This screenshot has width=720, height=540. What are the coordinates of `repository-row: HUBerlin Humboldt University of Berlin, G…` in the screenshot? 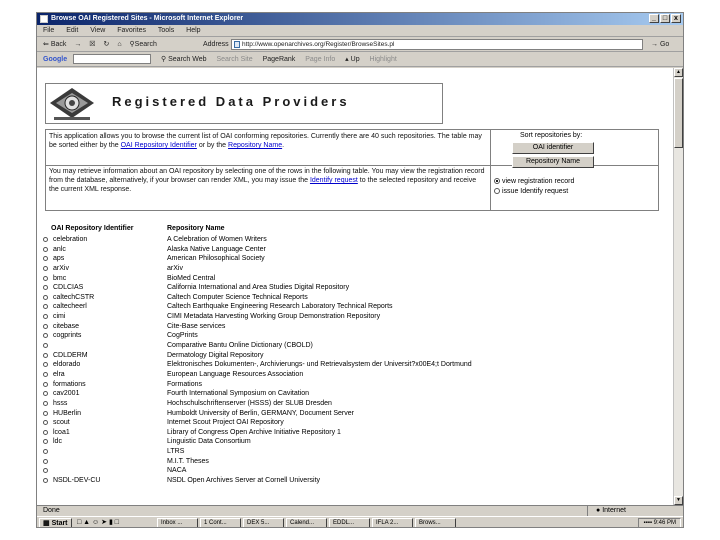 It's located at (353, 414).